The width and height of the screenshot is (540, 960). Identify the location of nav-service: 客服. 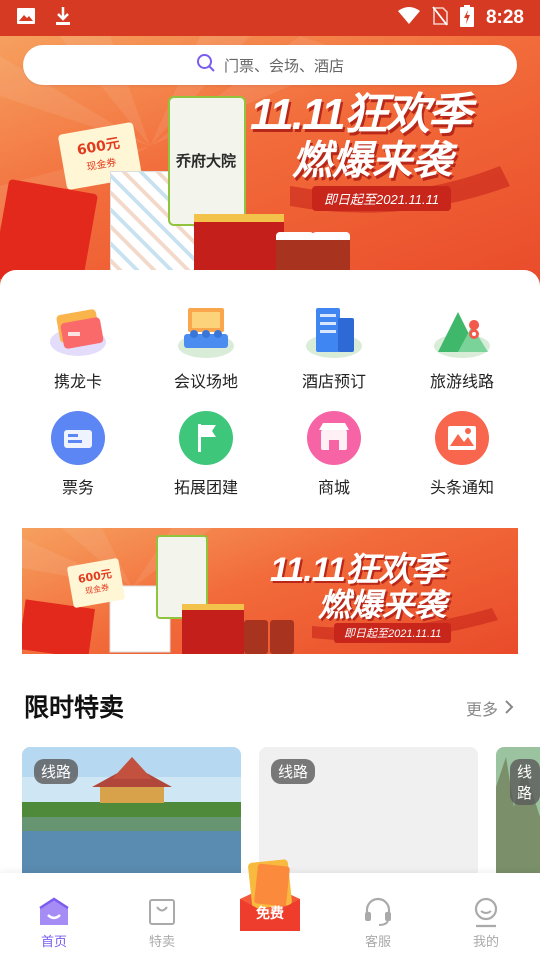
(378, 916).